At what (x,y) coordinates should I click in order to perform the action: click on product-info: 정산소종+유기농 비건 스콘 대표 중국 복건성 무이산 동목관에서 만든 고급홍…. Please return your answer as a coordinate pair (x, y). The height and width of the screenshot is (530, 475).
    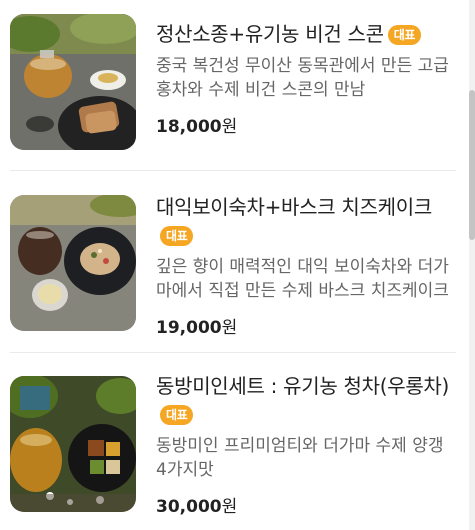
    Looking at the image, I should click on (306, 78).